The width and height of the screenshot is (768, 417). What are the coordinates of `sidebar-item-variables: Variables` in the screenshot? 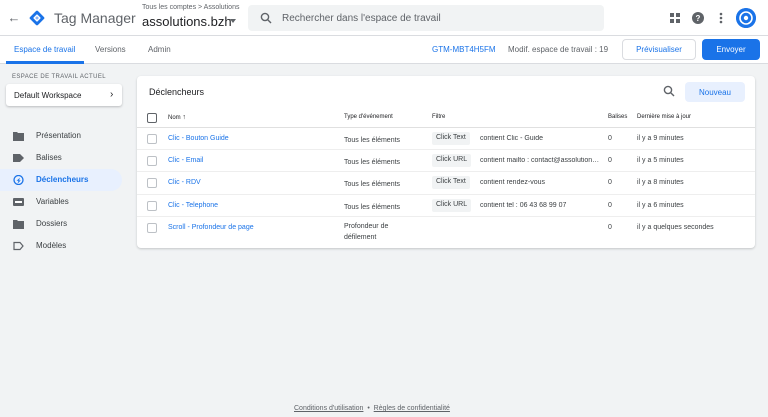 It's located at (61, 202).